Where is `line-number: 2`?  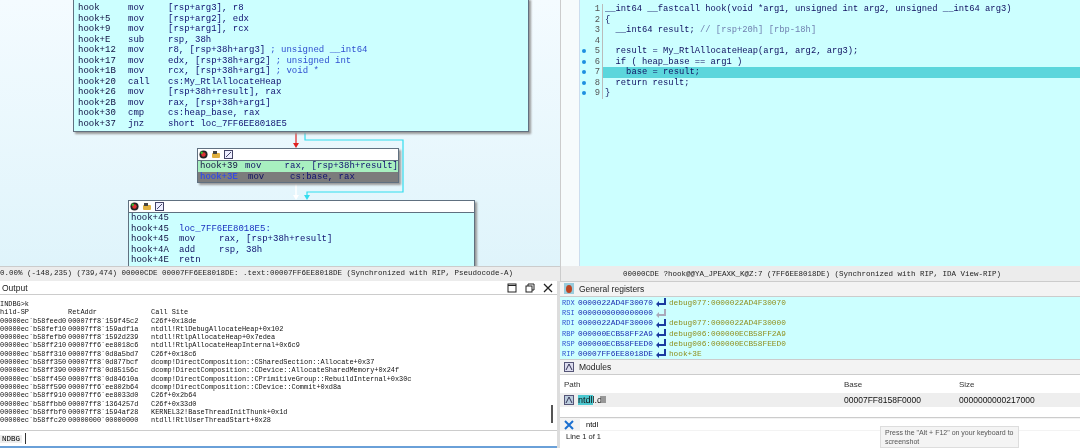
line-number: 2 is located at coordinates (595, 19).